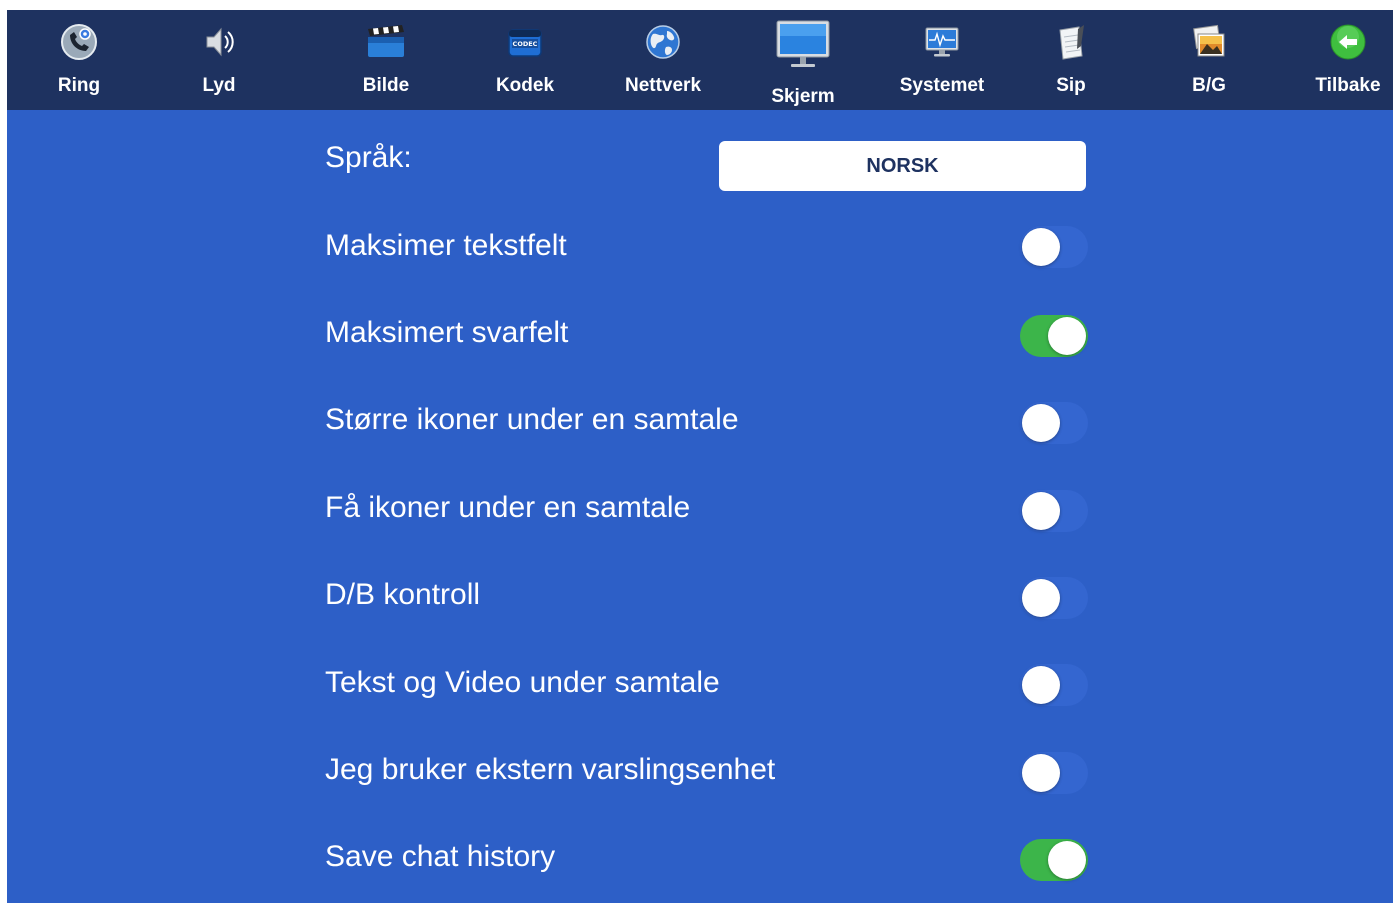  What do you see at coordinates (1071, 42) in the screenshot?
I see `notepad-icon` at bounding box center [1071, 42].